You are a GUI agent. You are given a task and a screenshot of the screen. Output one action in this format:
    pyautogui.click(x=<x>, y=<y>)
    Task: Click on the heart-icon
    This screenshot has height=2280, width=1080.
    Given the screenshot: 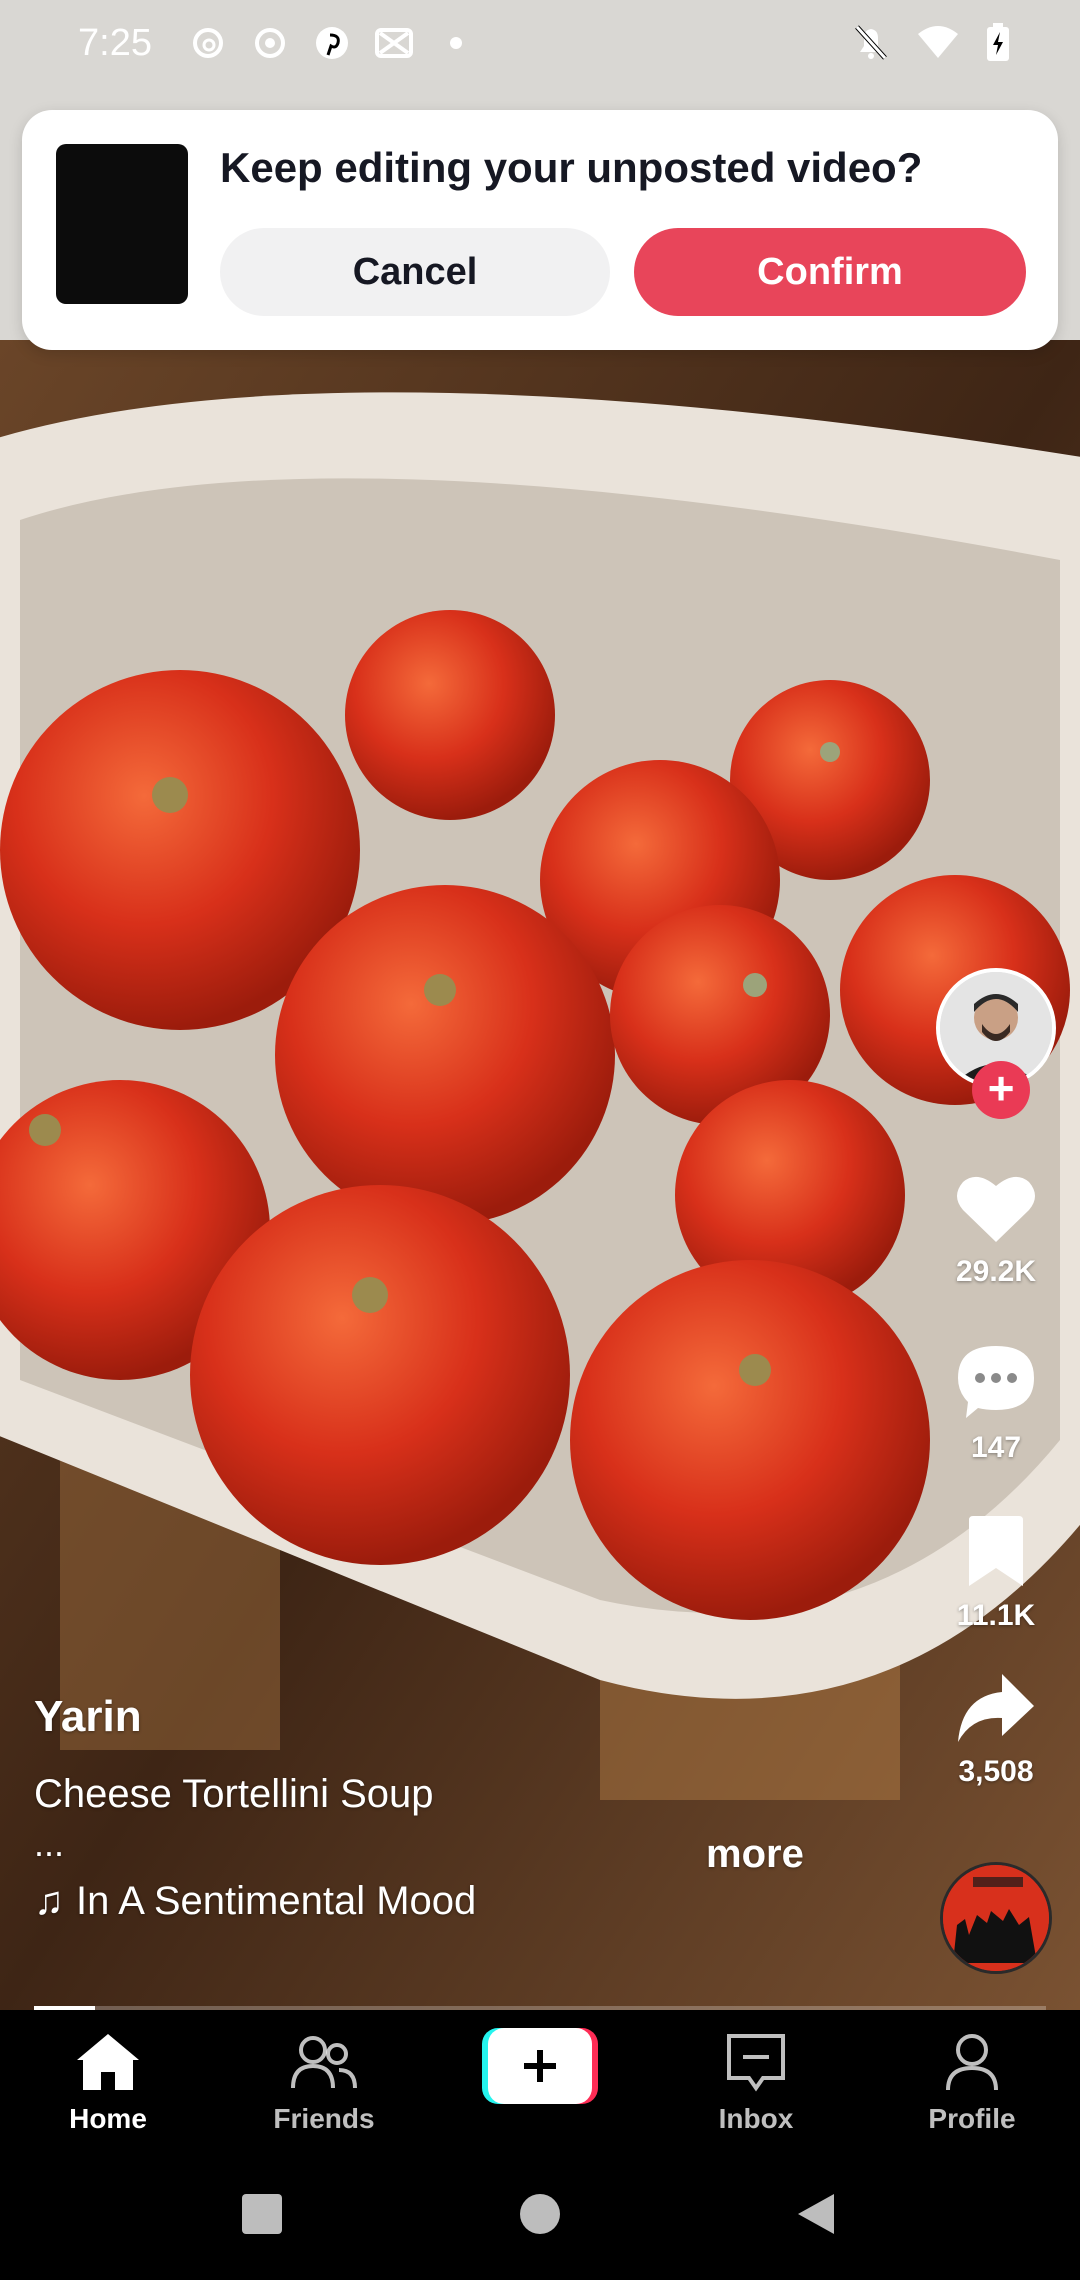 What is the action you would take?
    pyautogui.click(x=996, y=1210)
    